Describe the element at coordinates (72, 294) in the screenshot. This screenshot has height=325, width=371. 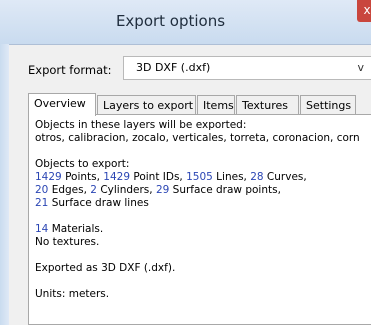
I see `units-line: Units: meters.` at that location.